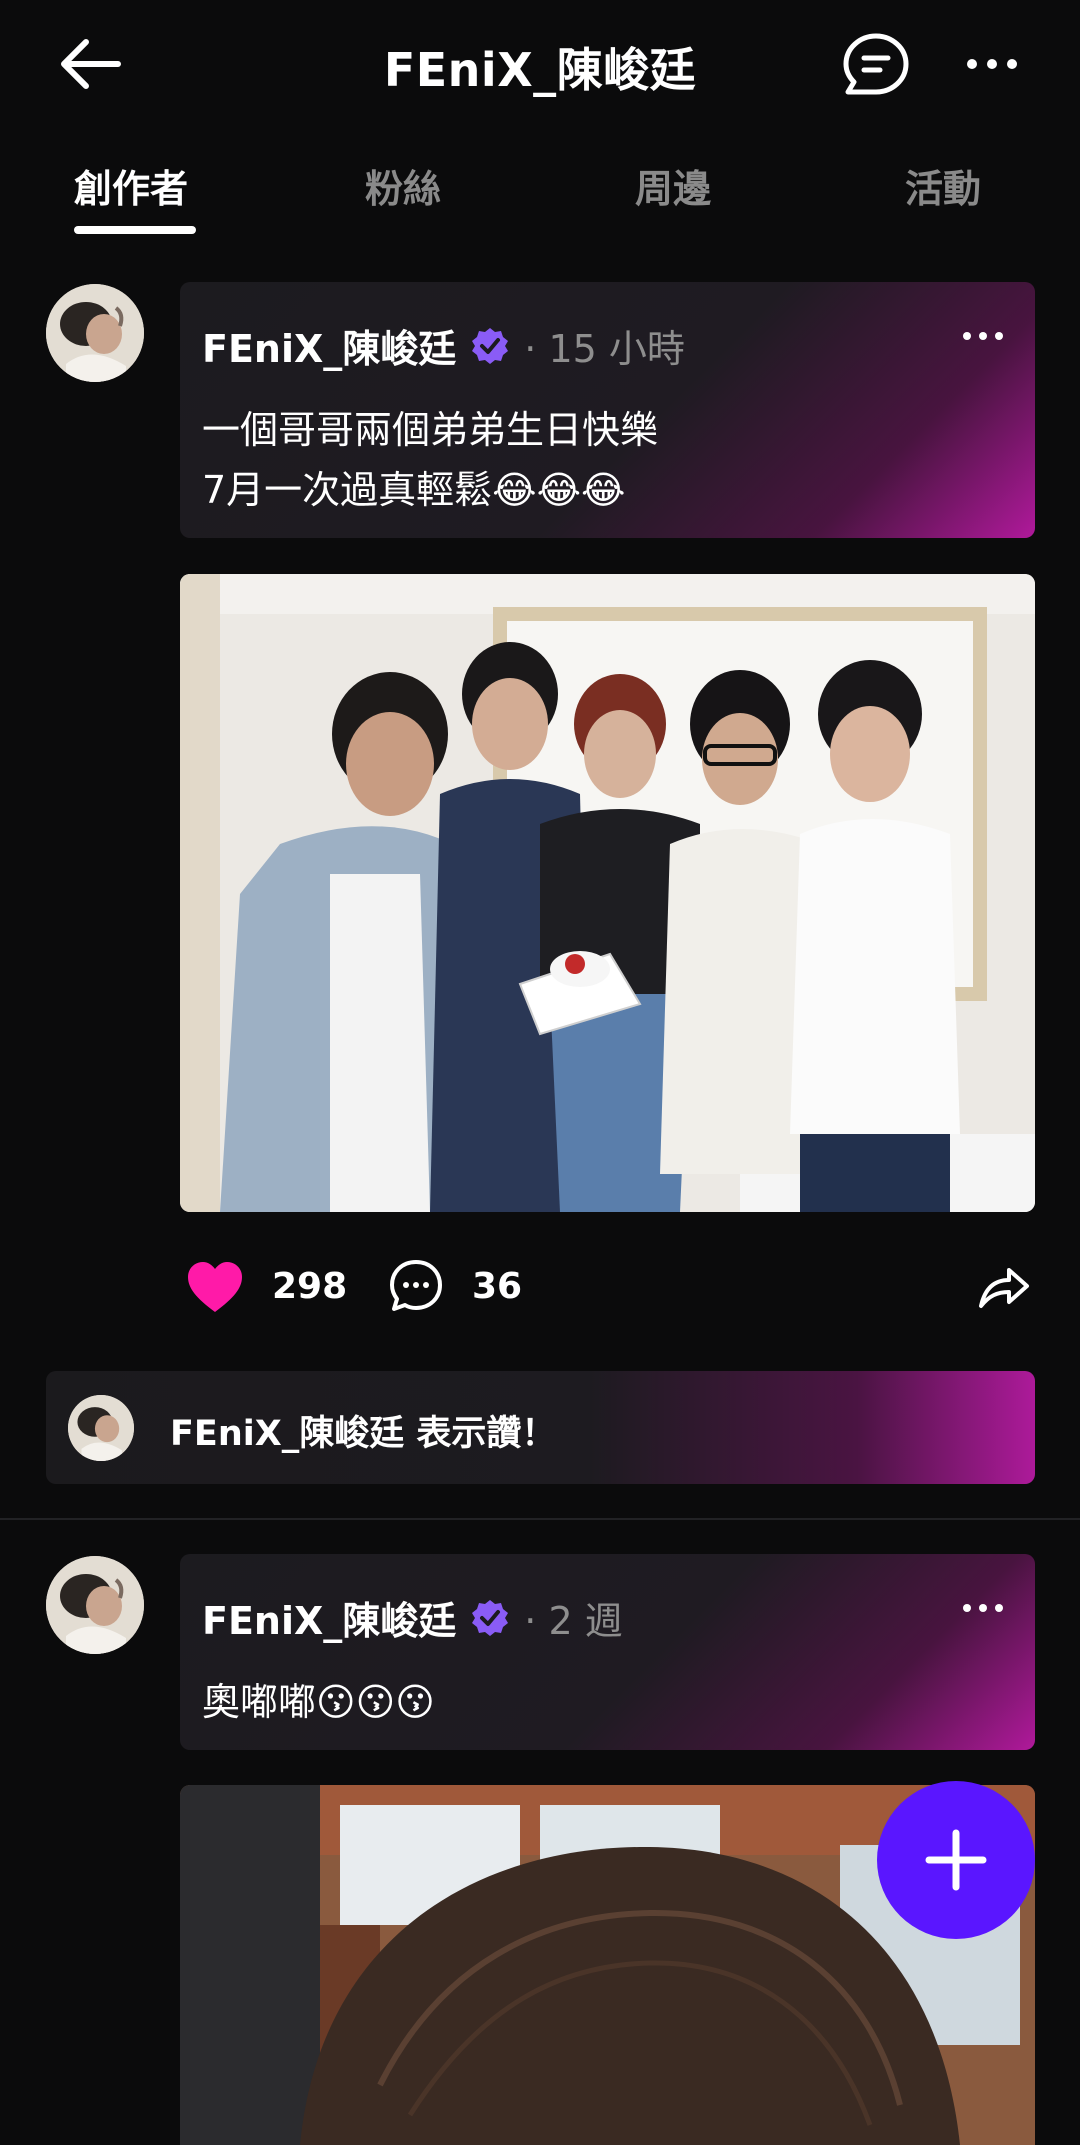  What do you see at coordinates (416, 1286) in the screenshot?
I see `comment-icon` at bounding box center [416, 1286].